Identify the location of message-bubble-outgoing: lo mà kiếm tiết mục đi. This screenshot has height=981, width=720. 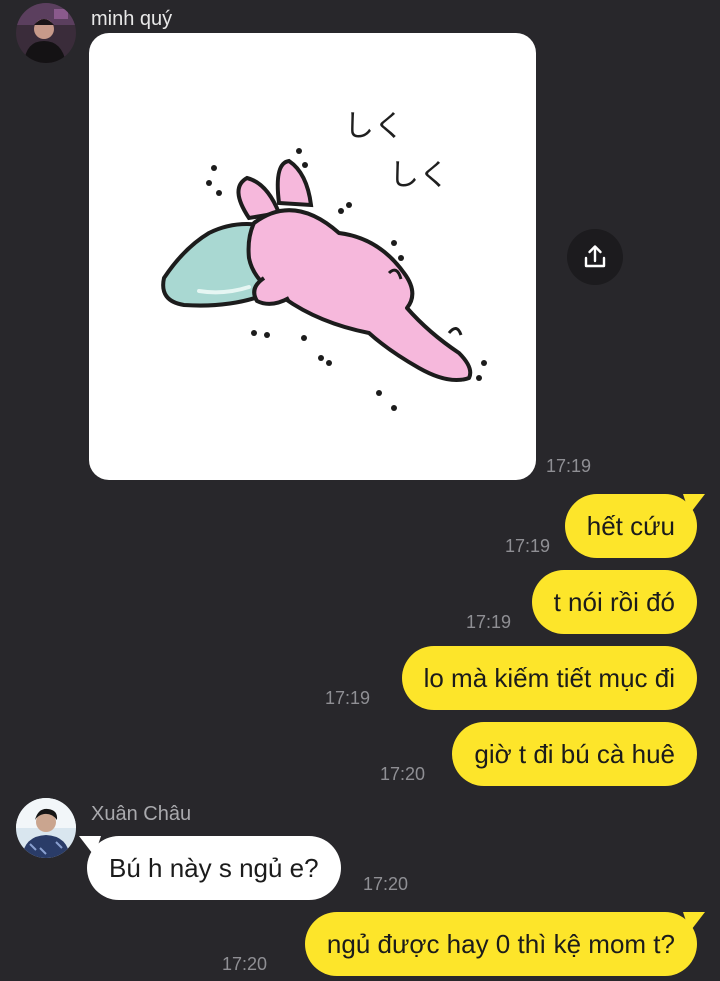
(549, 678).